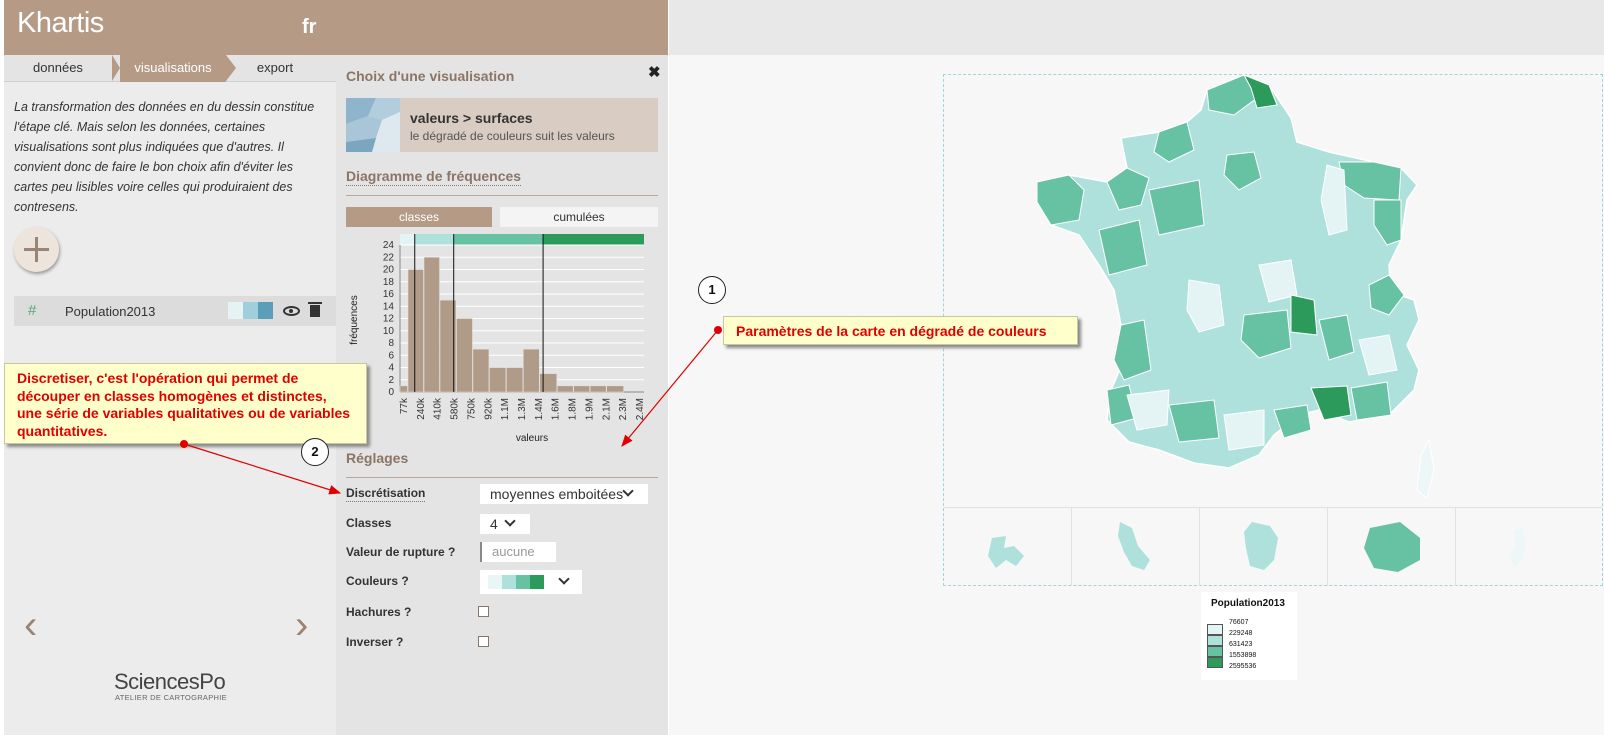 The height and width of the screenshot is (735, 1604). Describe the element at coordinates (275, 68) in the screenshot. I see `tab-export: export` at that location.